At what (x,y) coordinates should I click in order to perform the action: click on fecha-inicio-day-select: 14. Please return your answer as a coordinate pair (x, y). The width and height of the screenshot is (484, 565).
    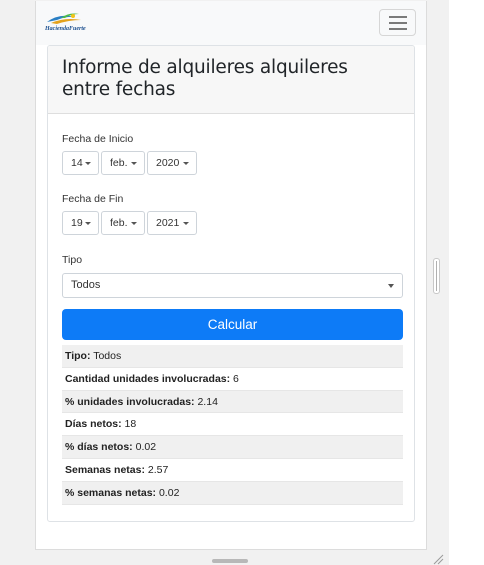
    Looking at the image, I should click on (80, 163).